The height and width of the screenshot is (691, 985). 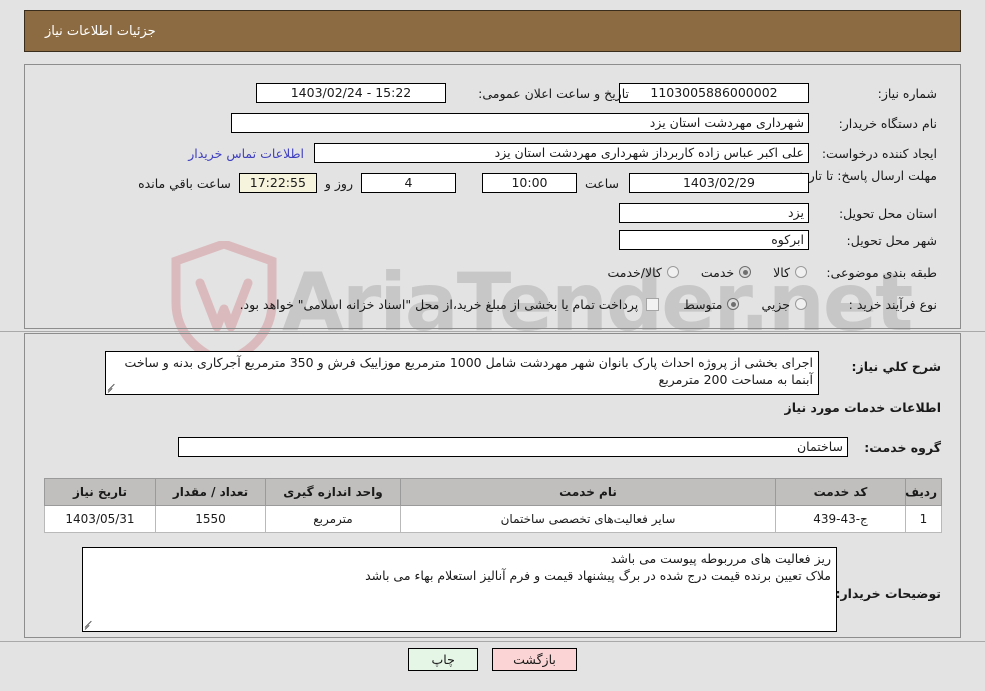 I want to click on process-option-jozii: جزیي, so click(x=784, y=304).